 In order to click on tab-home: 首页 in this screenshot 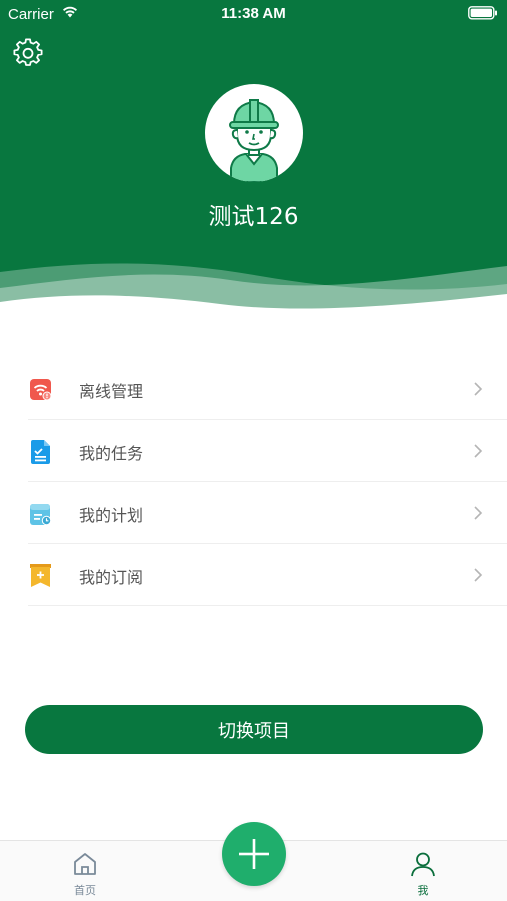, I will do `click(85, 871)`.